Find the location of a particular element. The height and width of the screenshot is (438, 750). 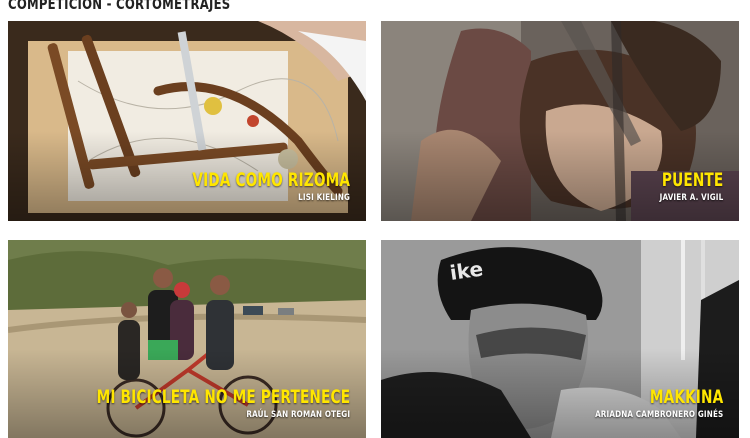

film-director: ARIADNA CAMBRONERO GINÉS is located at coordinates (658, 415).